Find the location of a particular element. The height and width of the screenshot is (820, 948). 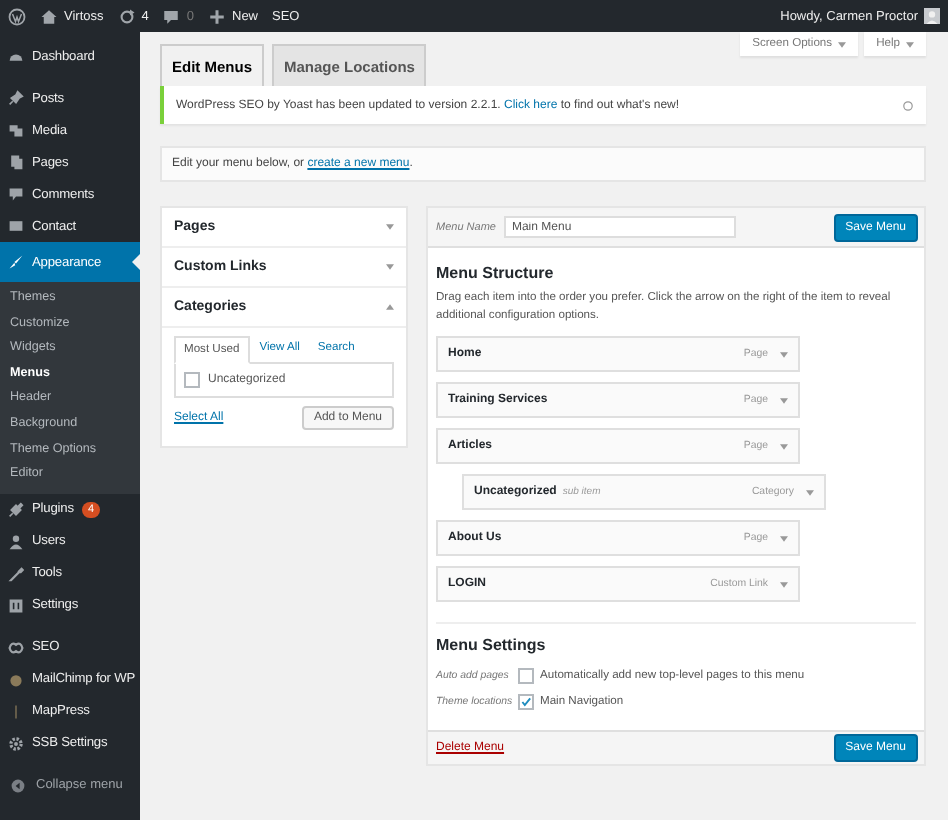

pages-icon is located at coordinates (16, 162).